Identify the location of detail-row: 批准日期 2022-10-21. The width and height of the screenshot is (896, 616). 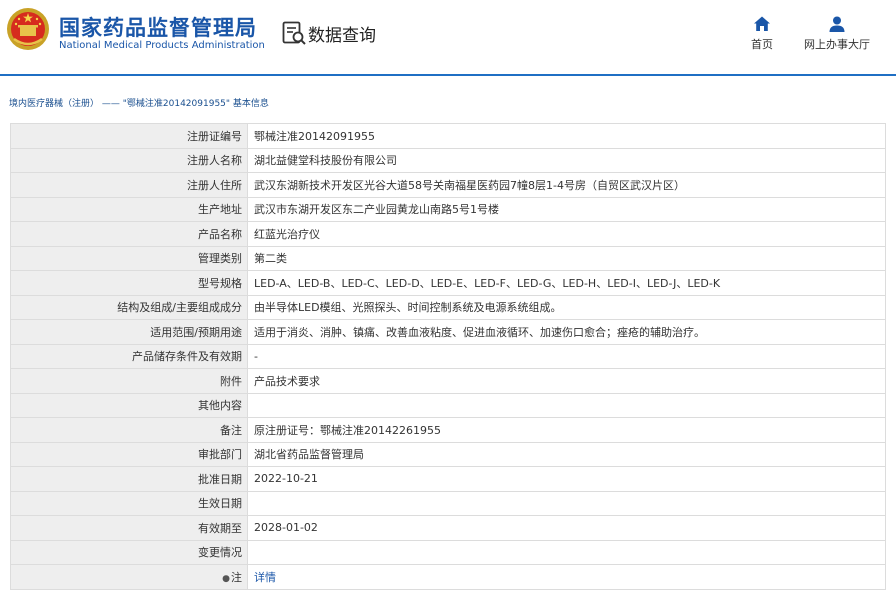
(448, 479).